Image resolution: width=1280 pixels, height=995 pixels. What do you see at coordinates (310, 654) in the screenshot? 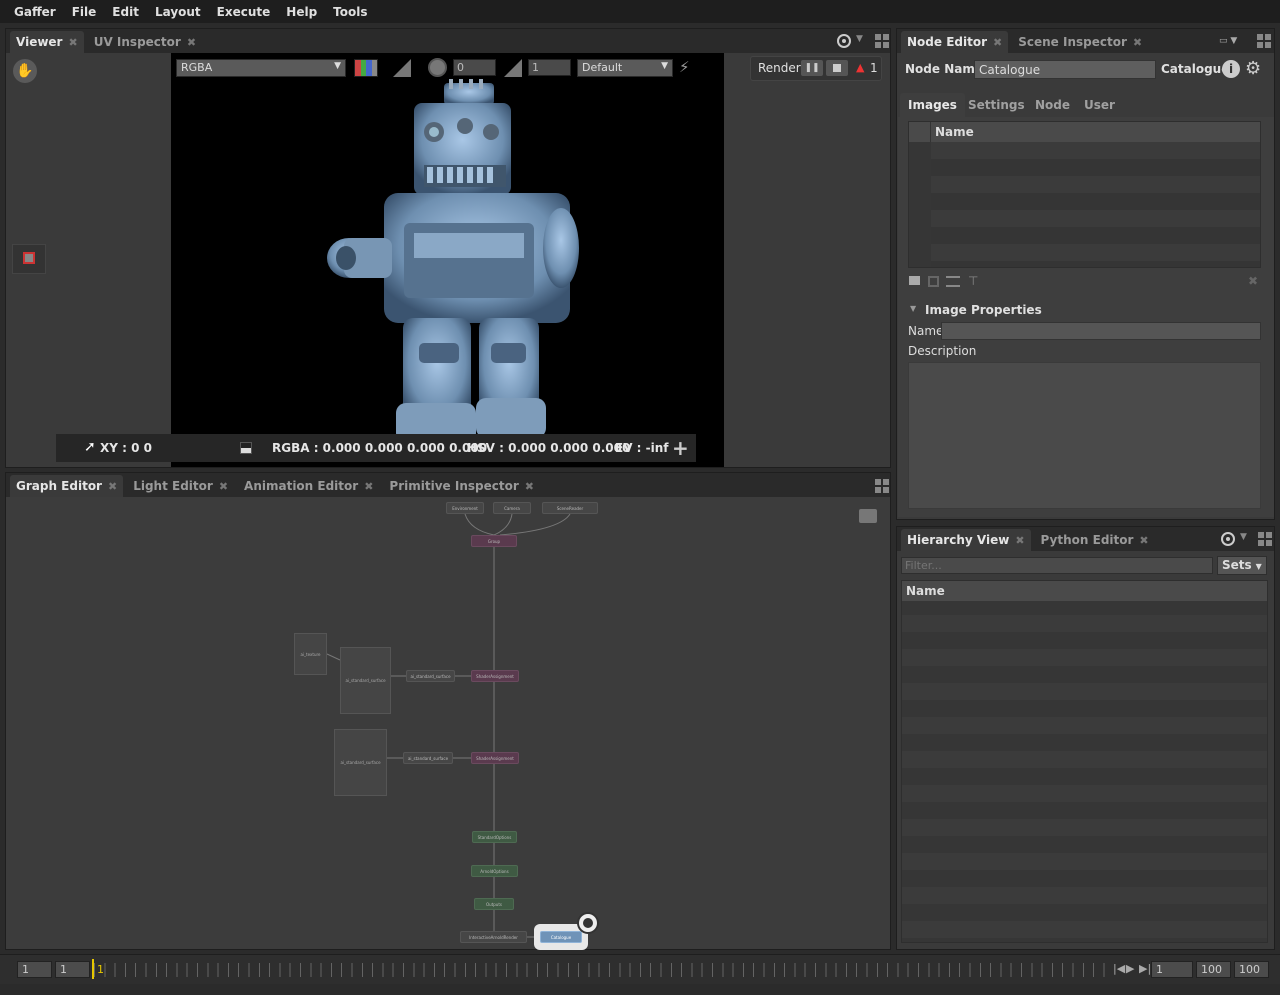
I see `graph-node-shader1: ai_texture` at bounding box center [310, 654].